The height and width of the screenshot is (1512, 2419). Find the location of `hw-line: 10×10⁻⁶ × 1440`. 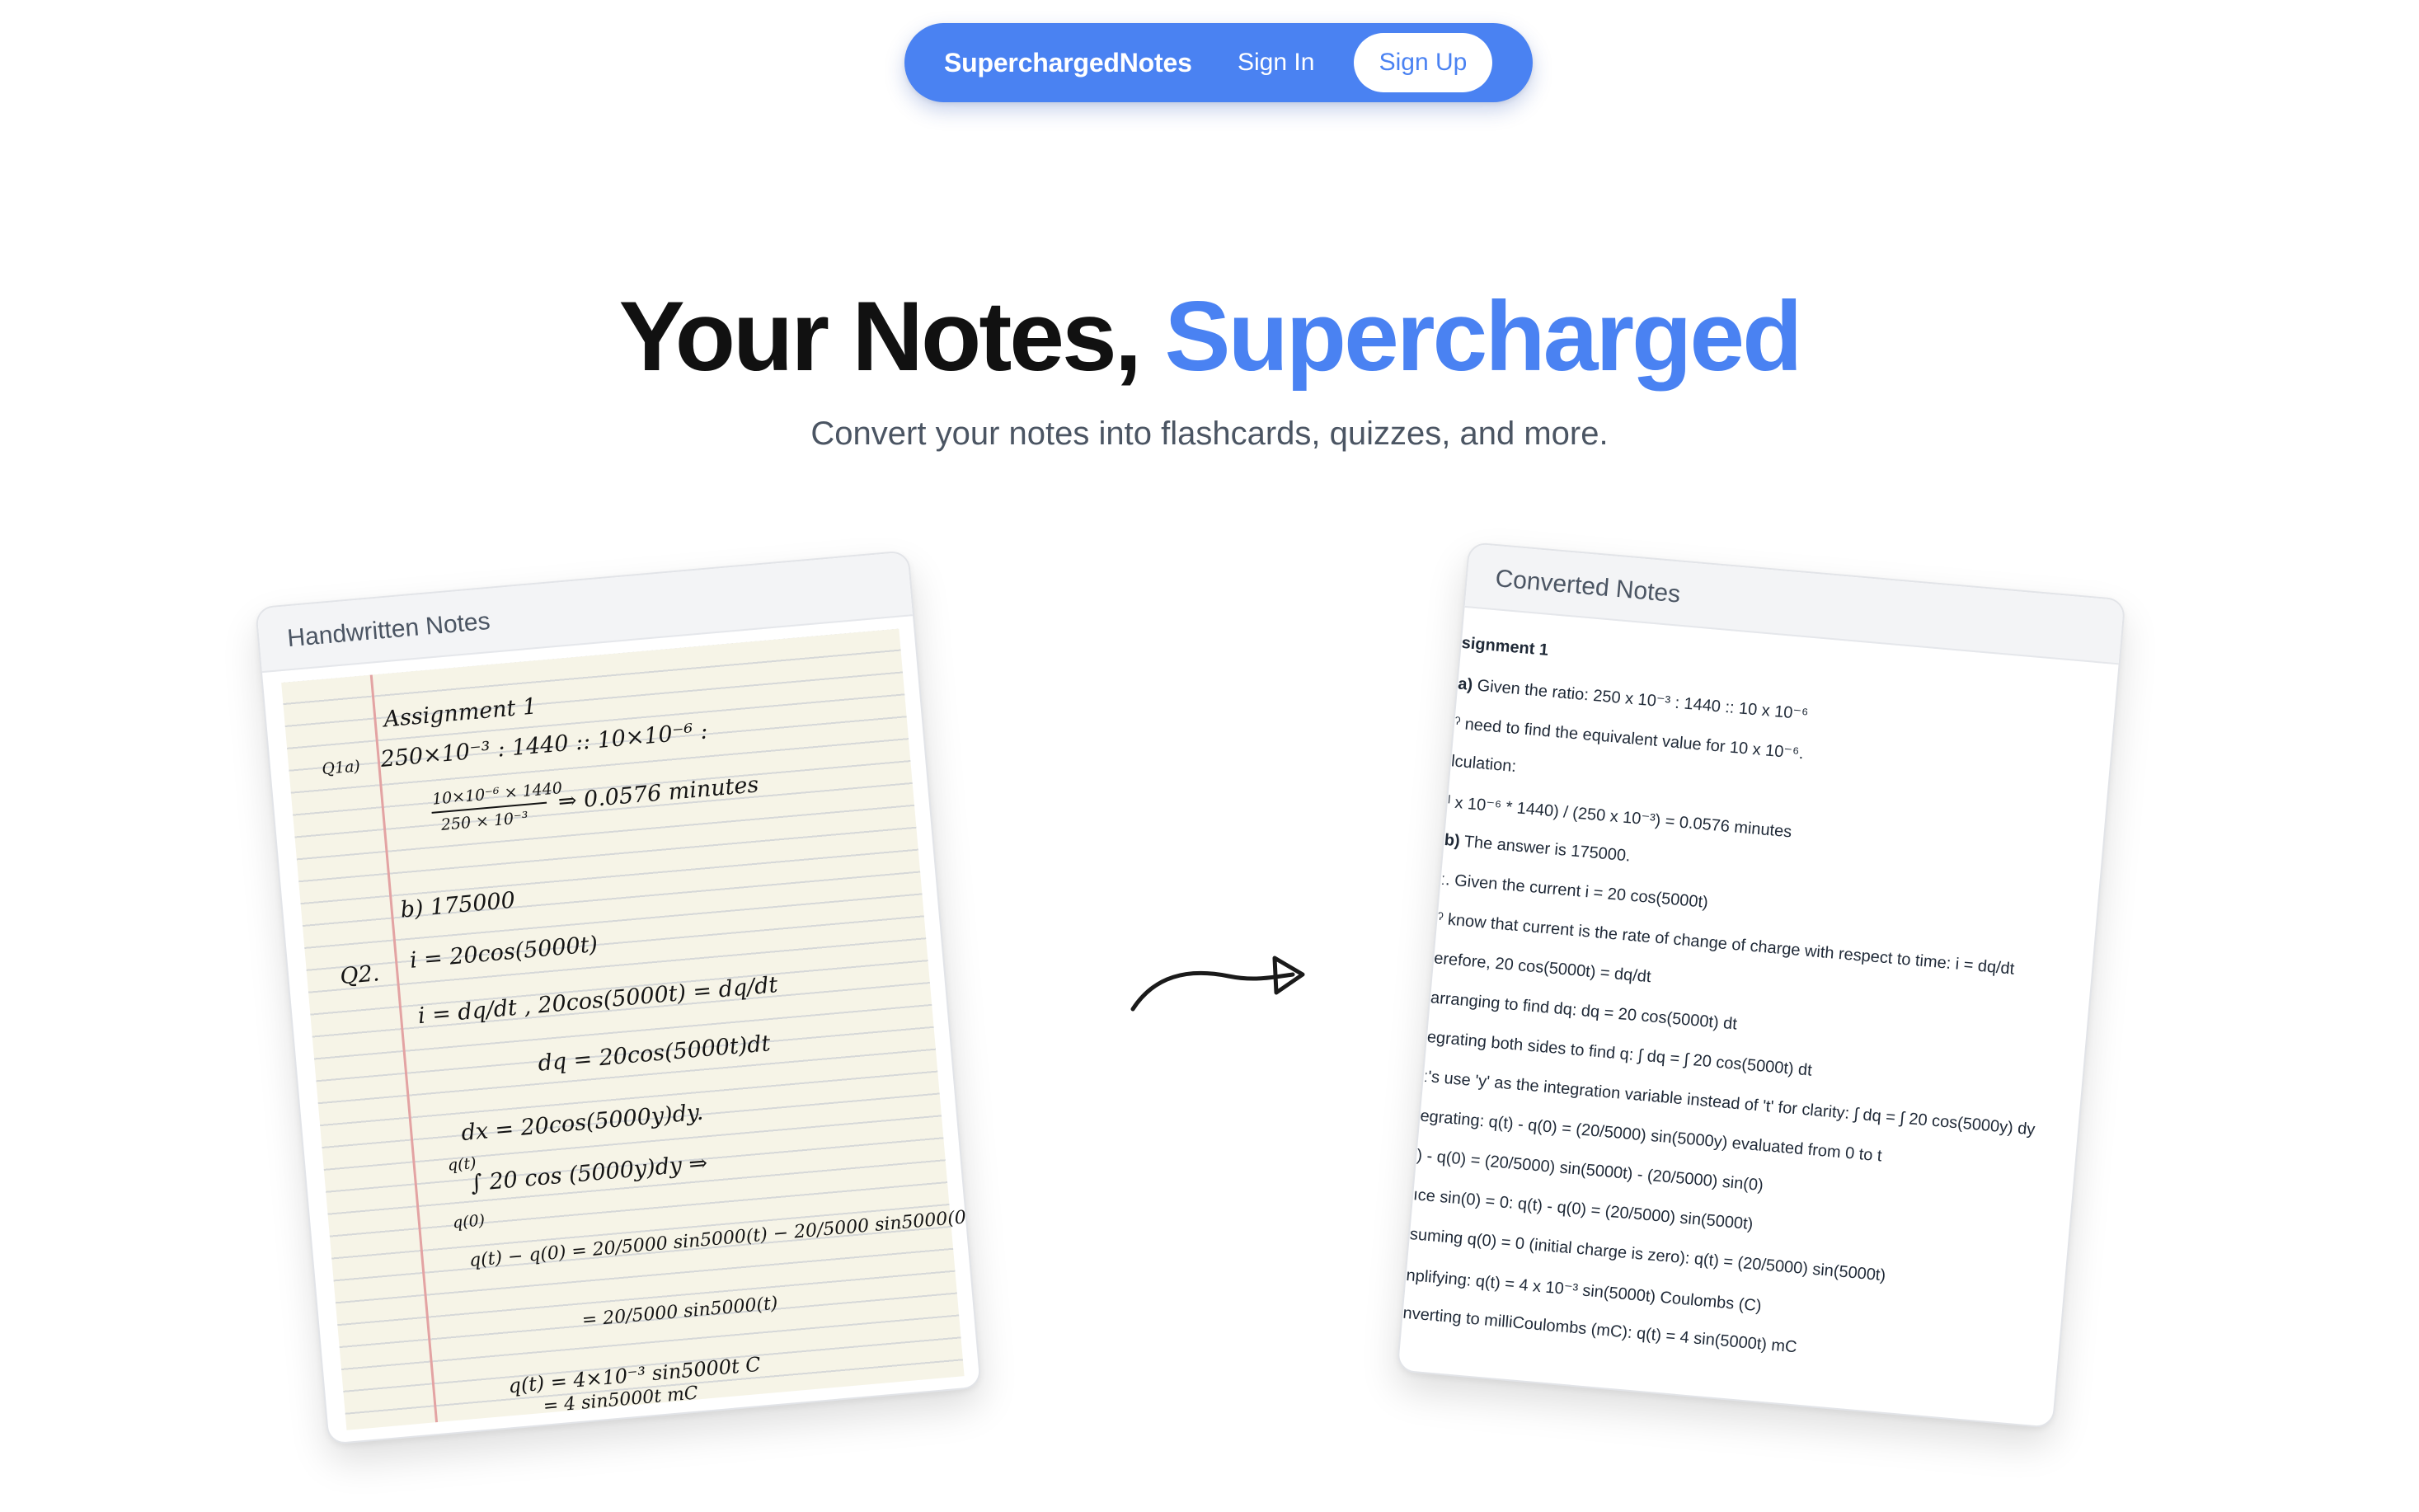

hw-line: 10×10⁻⁶ × 1440 is located at coordinates (497, 794).